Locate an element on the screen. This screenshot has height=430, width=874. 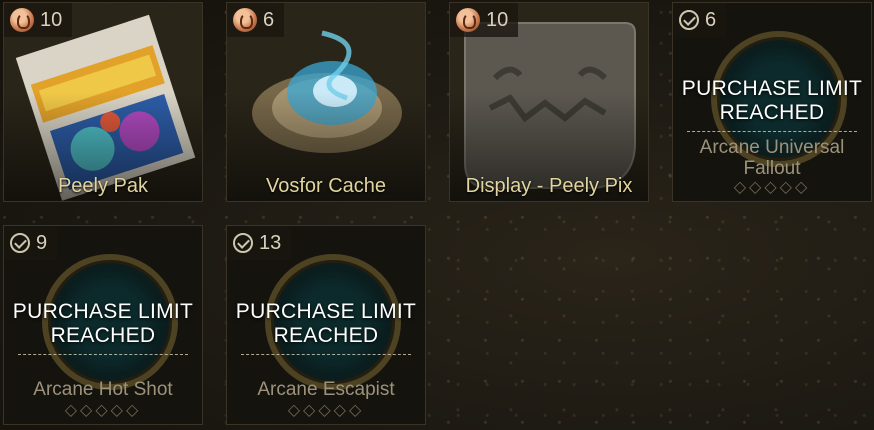
owned-value: 9 is located at coordinates (42, 242).